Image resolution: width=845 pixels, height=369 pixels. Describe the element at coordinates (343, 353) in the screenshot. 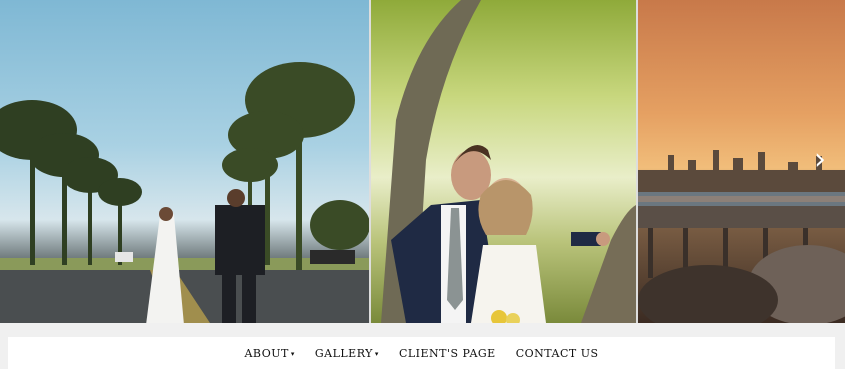

I see `nav-item-gallery-label: GALLERY` at that location.